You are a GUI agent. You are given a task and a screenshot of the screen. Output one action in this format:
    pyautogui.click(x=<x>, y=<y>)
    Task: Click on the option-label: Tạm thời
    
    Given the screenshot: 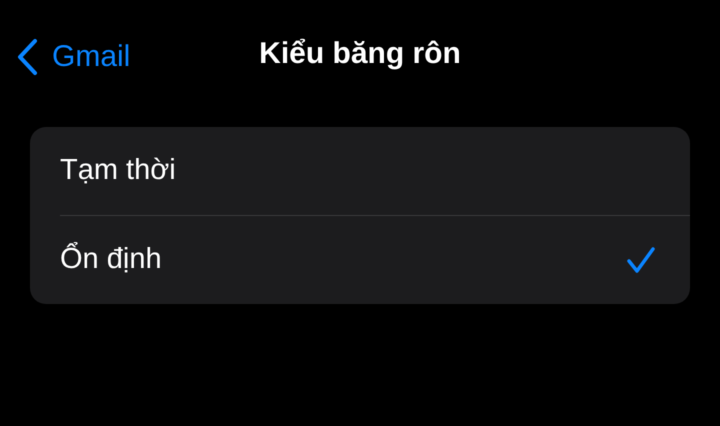 What is the action you would take?
    pyautogui.click(x=118, y=170)
    